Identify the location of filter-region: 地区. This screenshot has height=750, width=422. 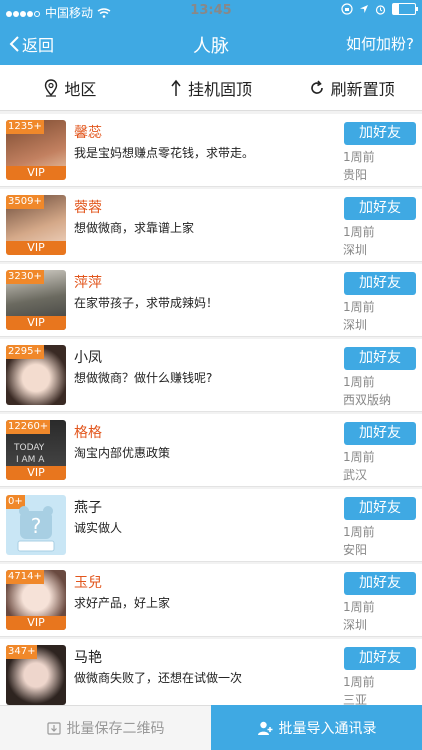
(70, 87).